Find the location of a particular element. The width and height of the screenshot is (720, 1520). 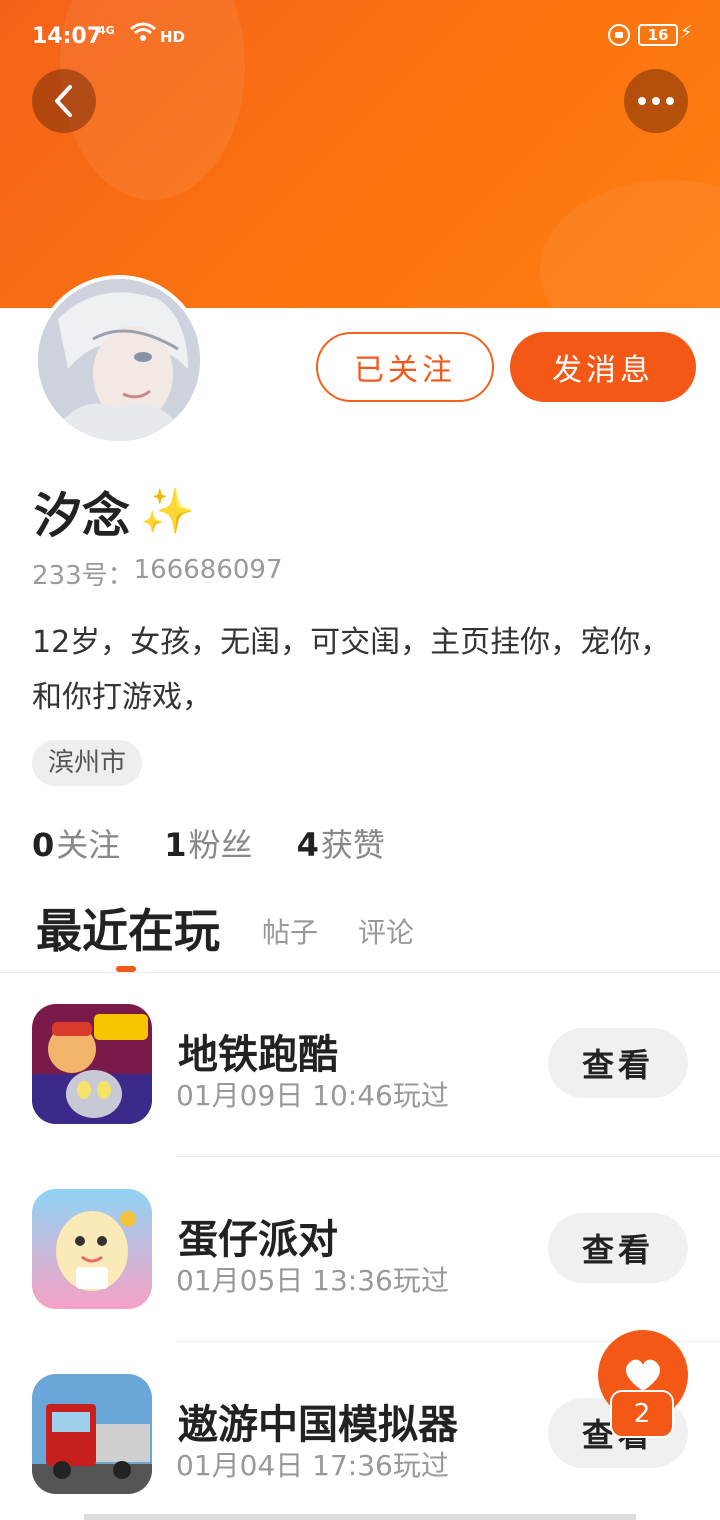

user-id-label: 233号： is located at coordinates (83, 576).